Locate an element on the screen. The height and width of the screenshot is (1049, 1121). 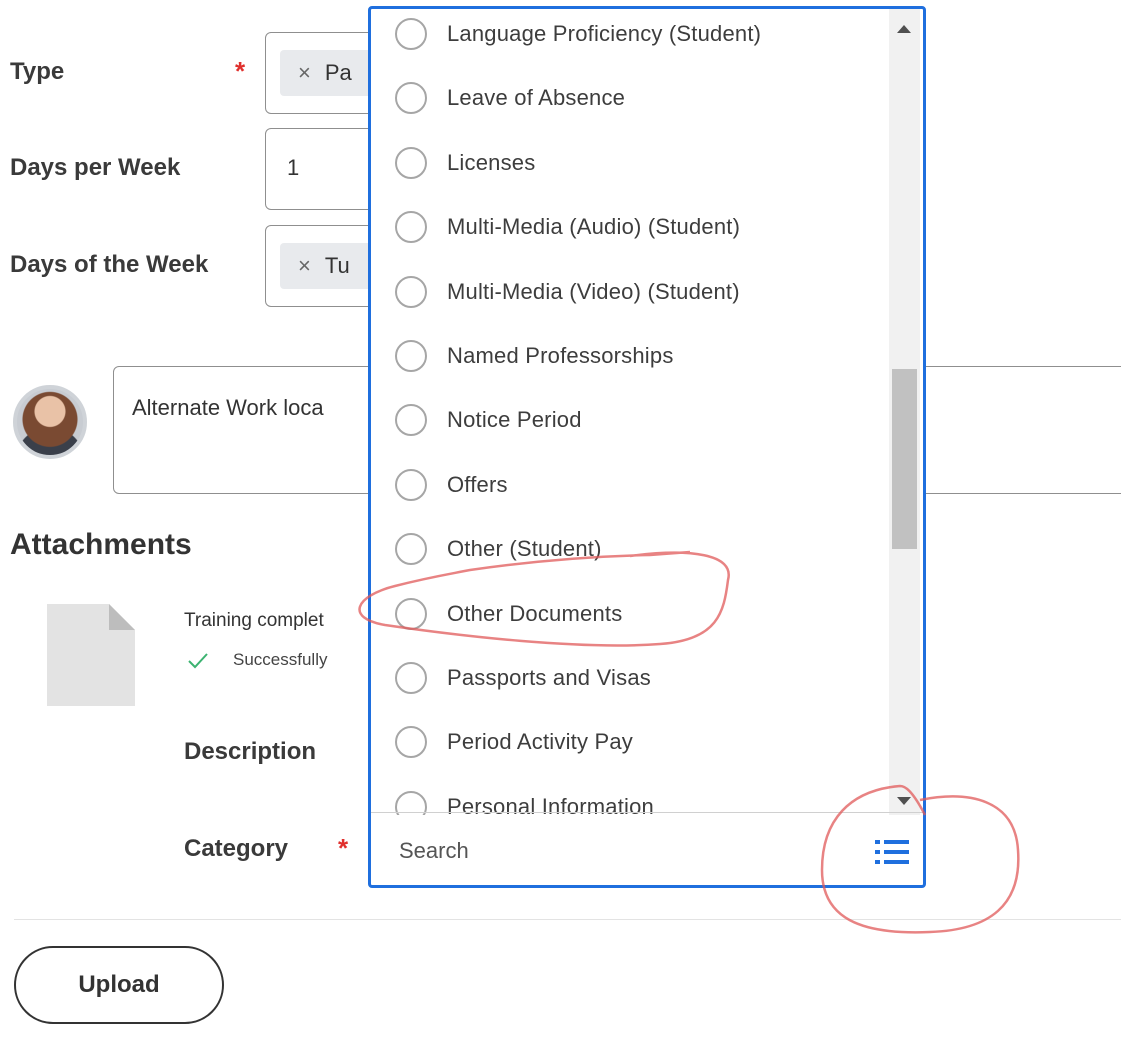
category-option: Leave of Absence is located at coordinates (630, 98).